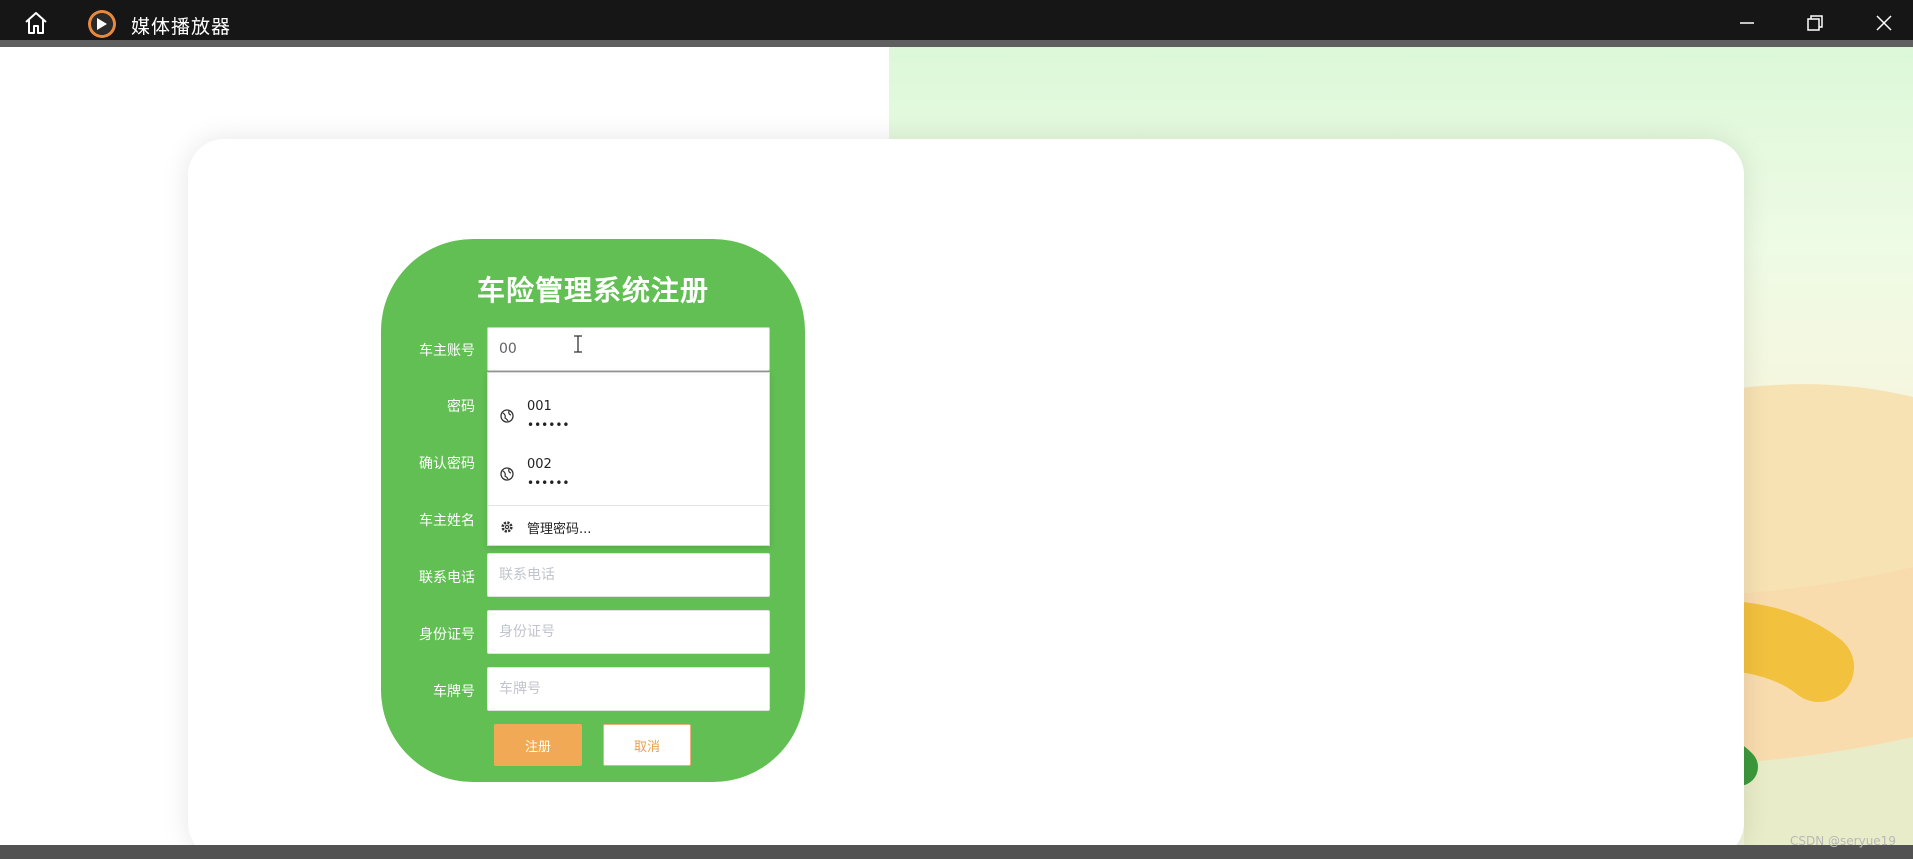  Describe the element at coordinates (447, 578) in the screenshot. I see `label-phone: 联系电话` at that location.